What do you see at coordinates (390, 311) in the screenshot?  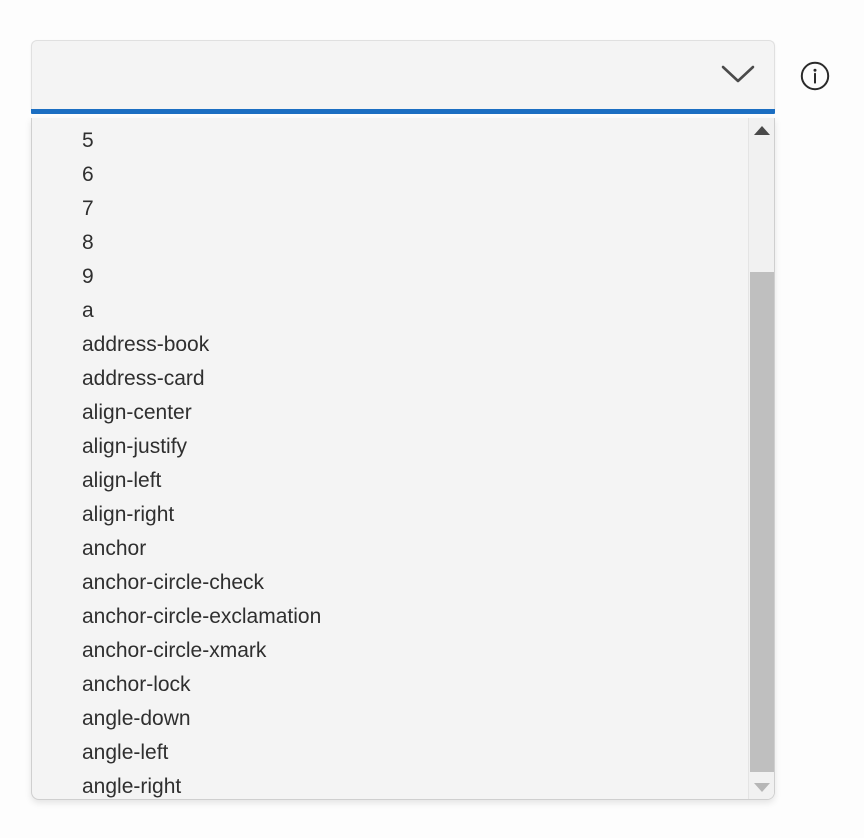 I see `option-item: a` at bounding box center [390, 311].